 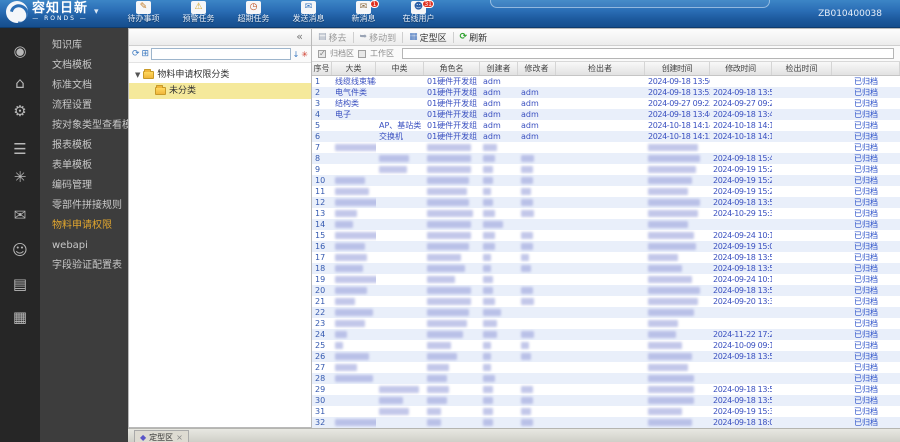 I want to click on cell-cotime, so click(x=802, y=356).